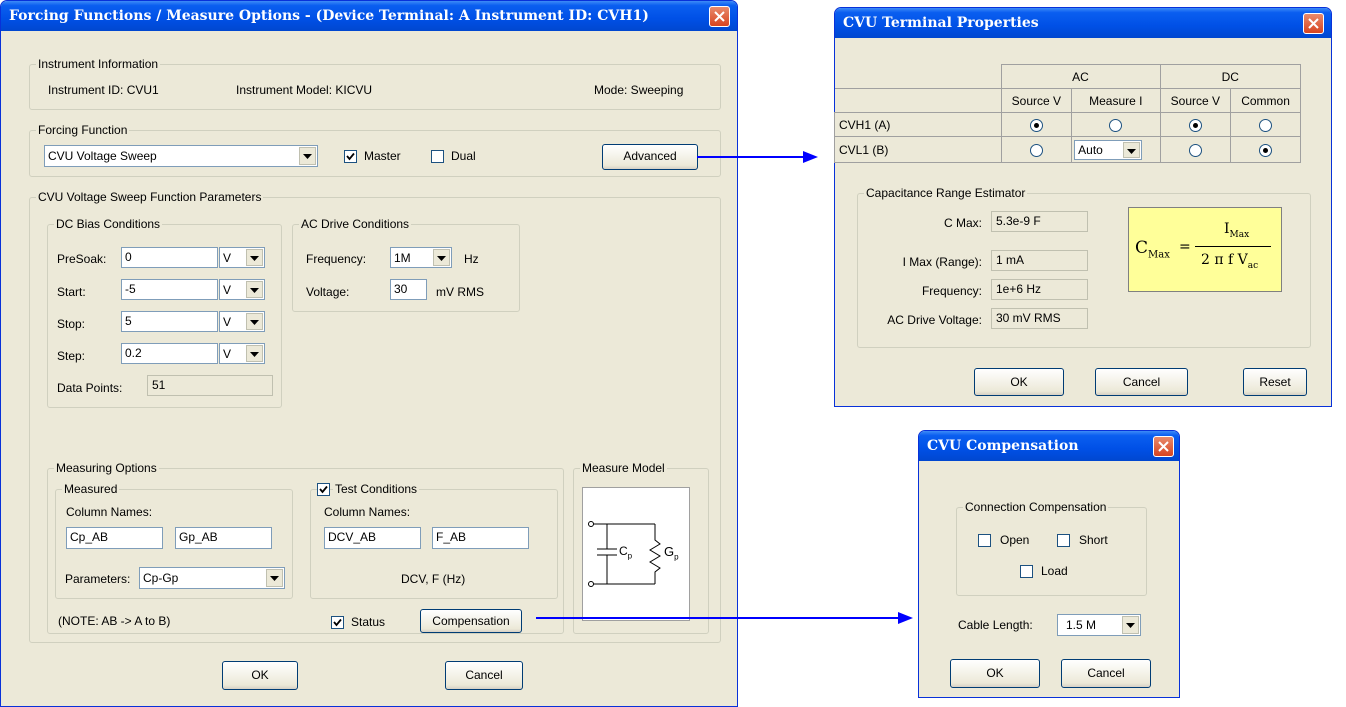 This screenshot has height=707, width=1346. What do you see at coordinates (260, 675) in the screenshot?
I see `main-ok-button: OK` at bounding box center [260, 675].